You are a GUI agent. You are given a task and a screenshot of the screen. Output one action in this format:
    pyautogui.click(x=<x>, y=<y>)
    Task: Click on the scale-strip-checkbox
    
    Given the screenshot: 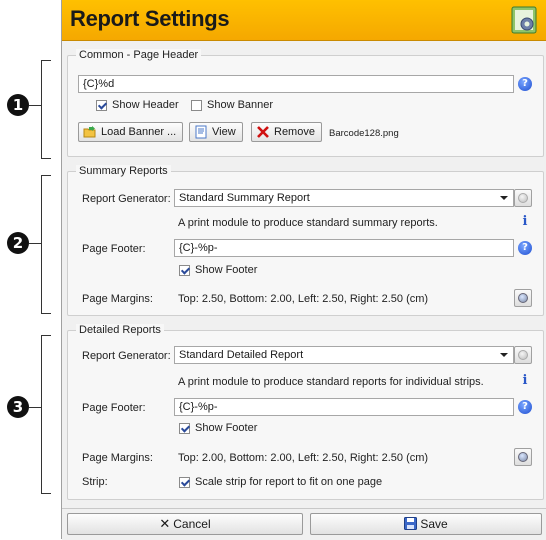 What is the action you would take?
    pyautogui.click(x=184, y=482)
    